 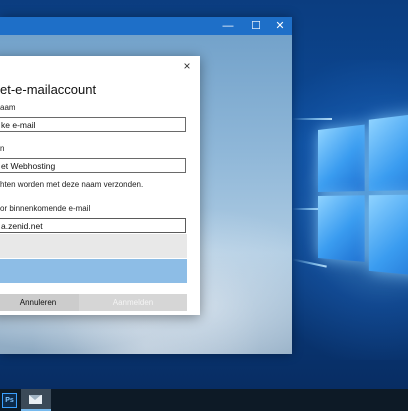 What do you see at coordinates (312, 119) in the screenshot?
I see `light-beam` at bounding box center [312, 119].